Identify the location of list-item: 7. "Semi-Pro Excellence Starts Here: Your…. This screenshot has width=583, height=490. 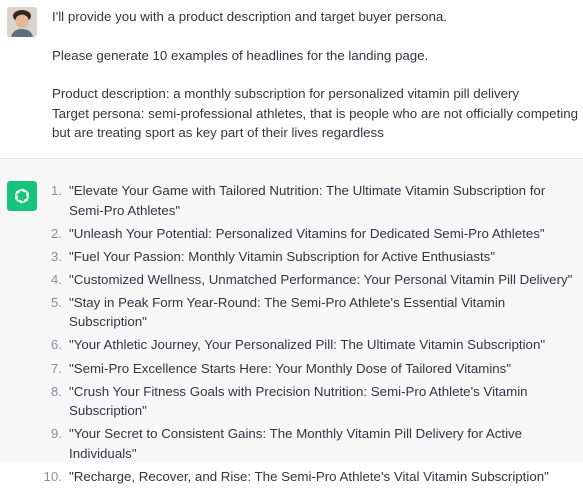
(310, 369).